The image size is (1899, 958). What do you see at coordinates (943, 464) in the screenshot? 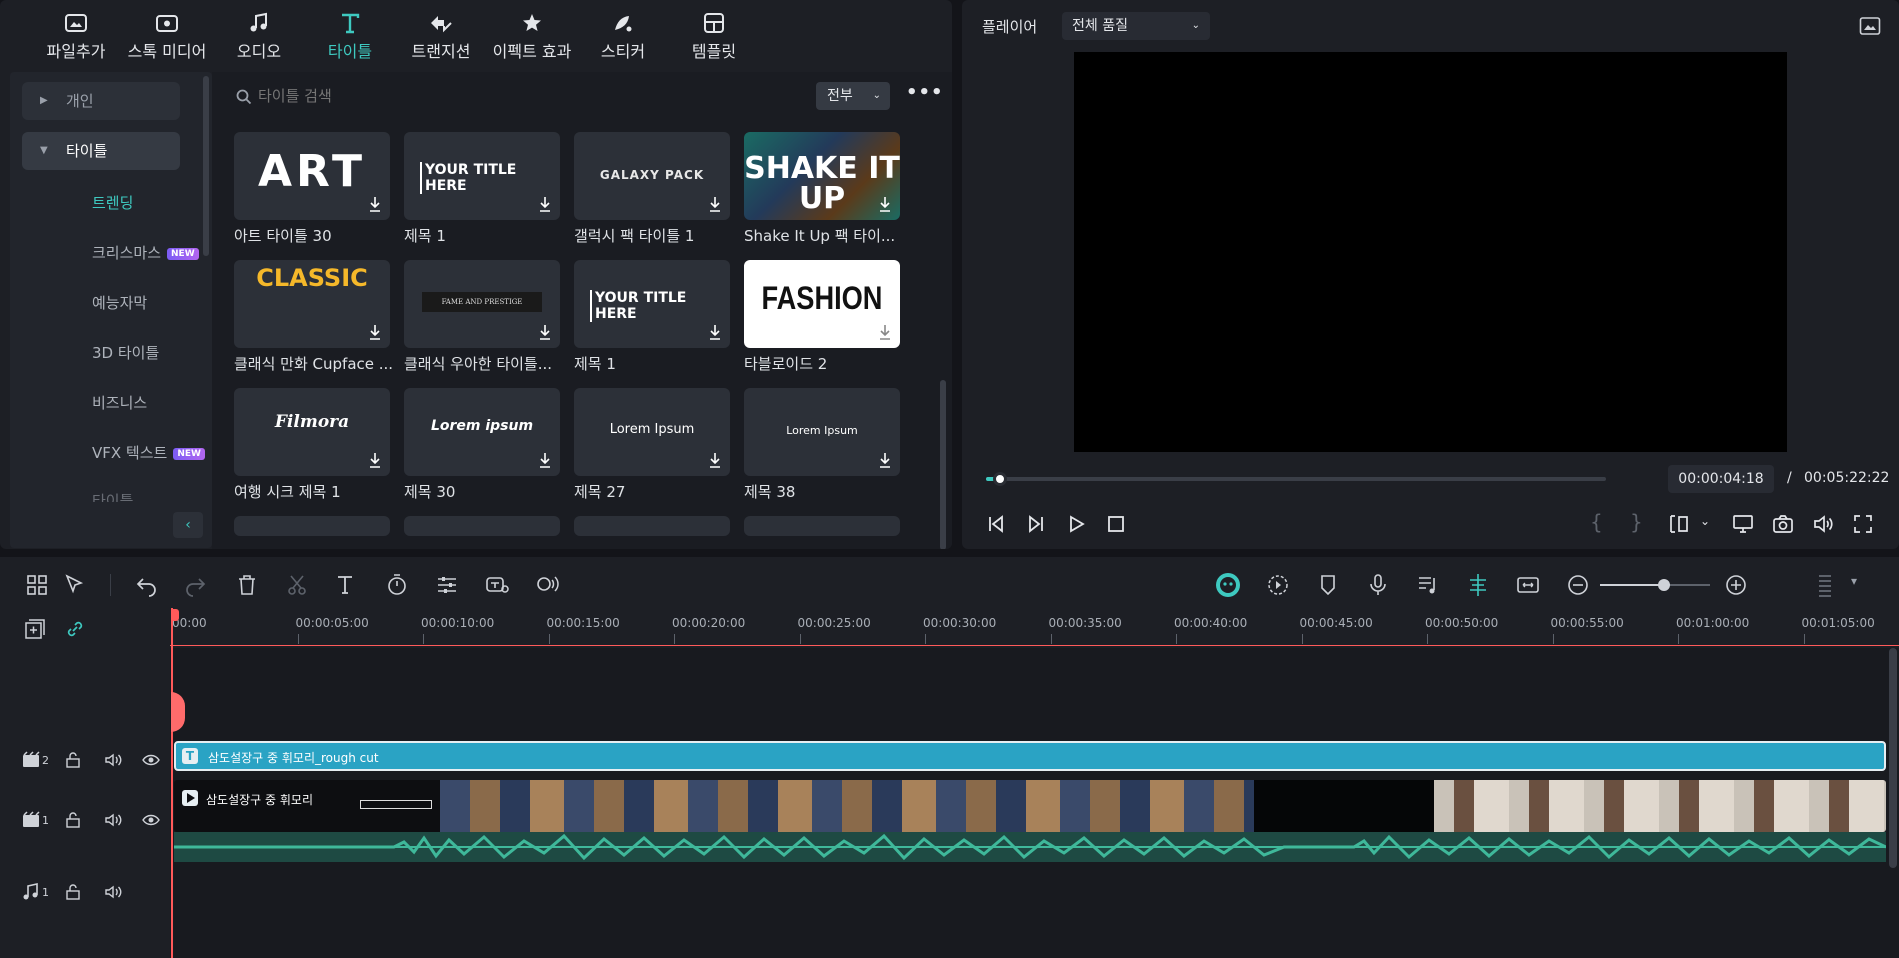
I see `grid-scrollbar` at bounding box center [943, 464].